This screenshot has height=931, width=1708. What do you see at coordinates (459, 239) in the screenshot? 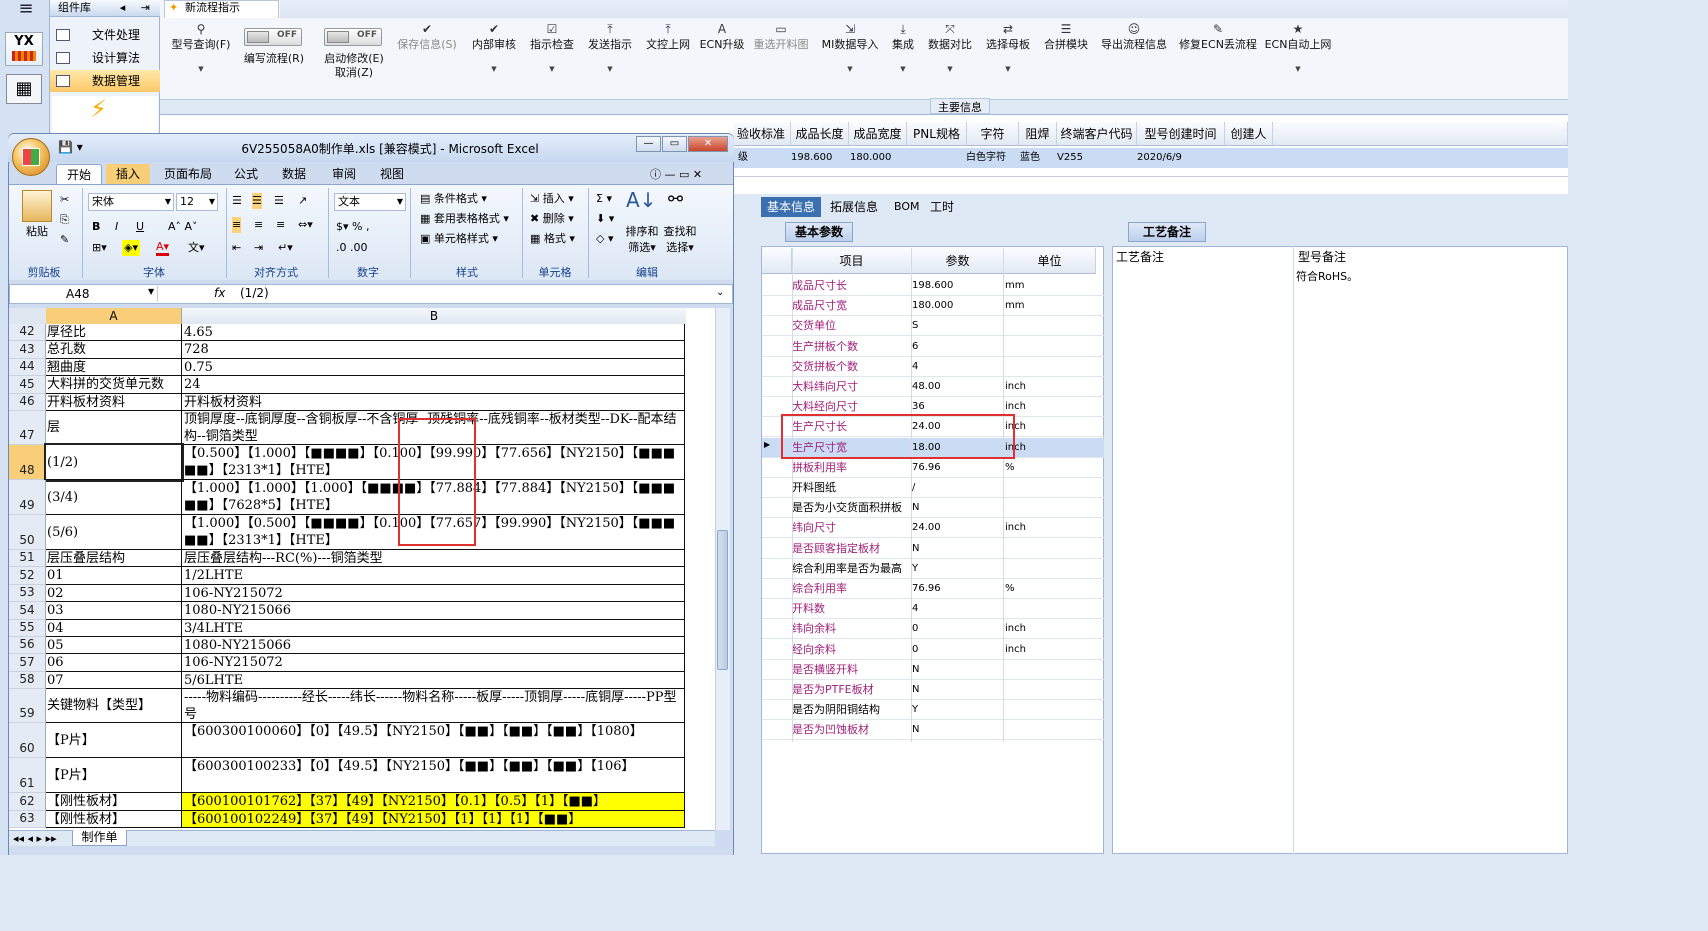
I see `cell-style-button: ▣ 单元格样式 ▾` at bounding box center [459, 239].